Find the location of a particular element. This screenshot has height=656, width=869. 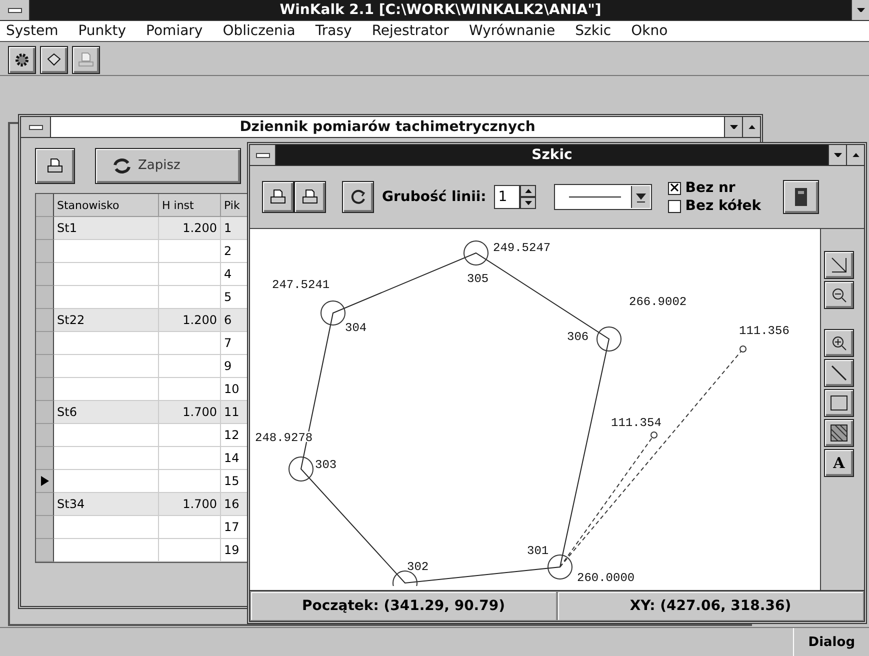

menu-item: Szkic is located at coordinates (593, 31).